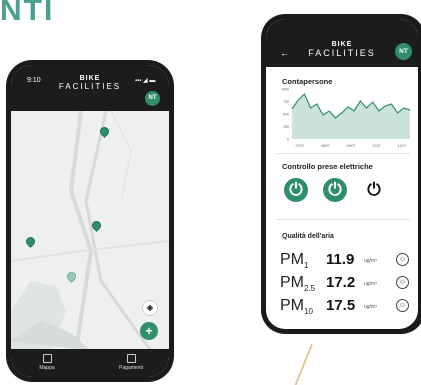  Describe the element at coordinates (296, 307) in the screenshot. I see `pm-label: PM10` at that location.